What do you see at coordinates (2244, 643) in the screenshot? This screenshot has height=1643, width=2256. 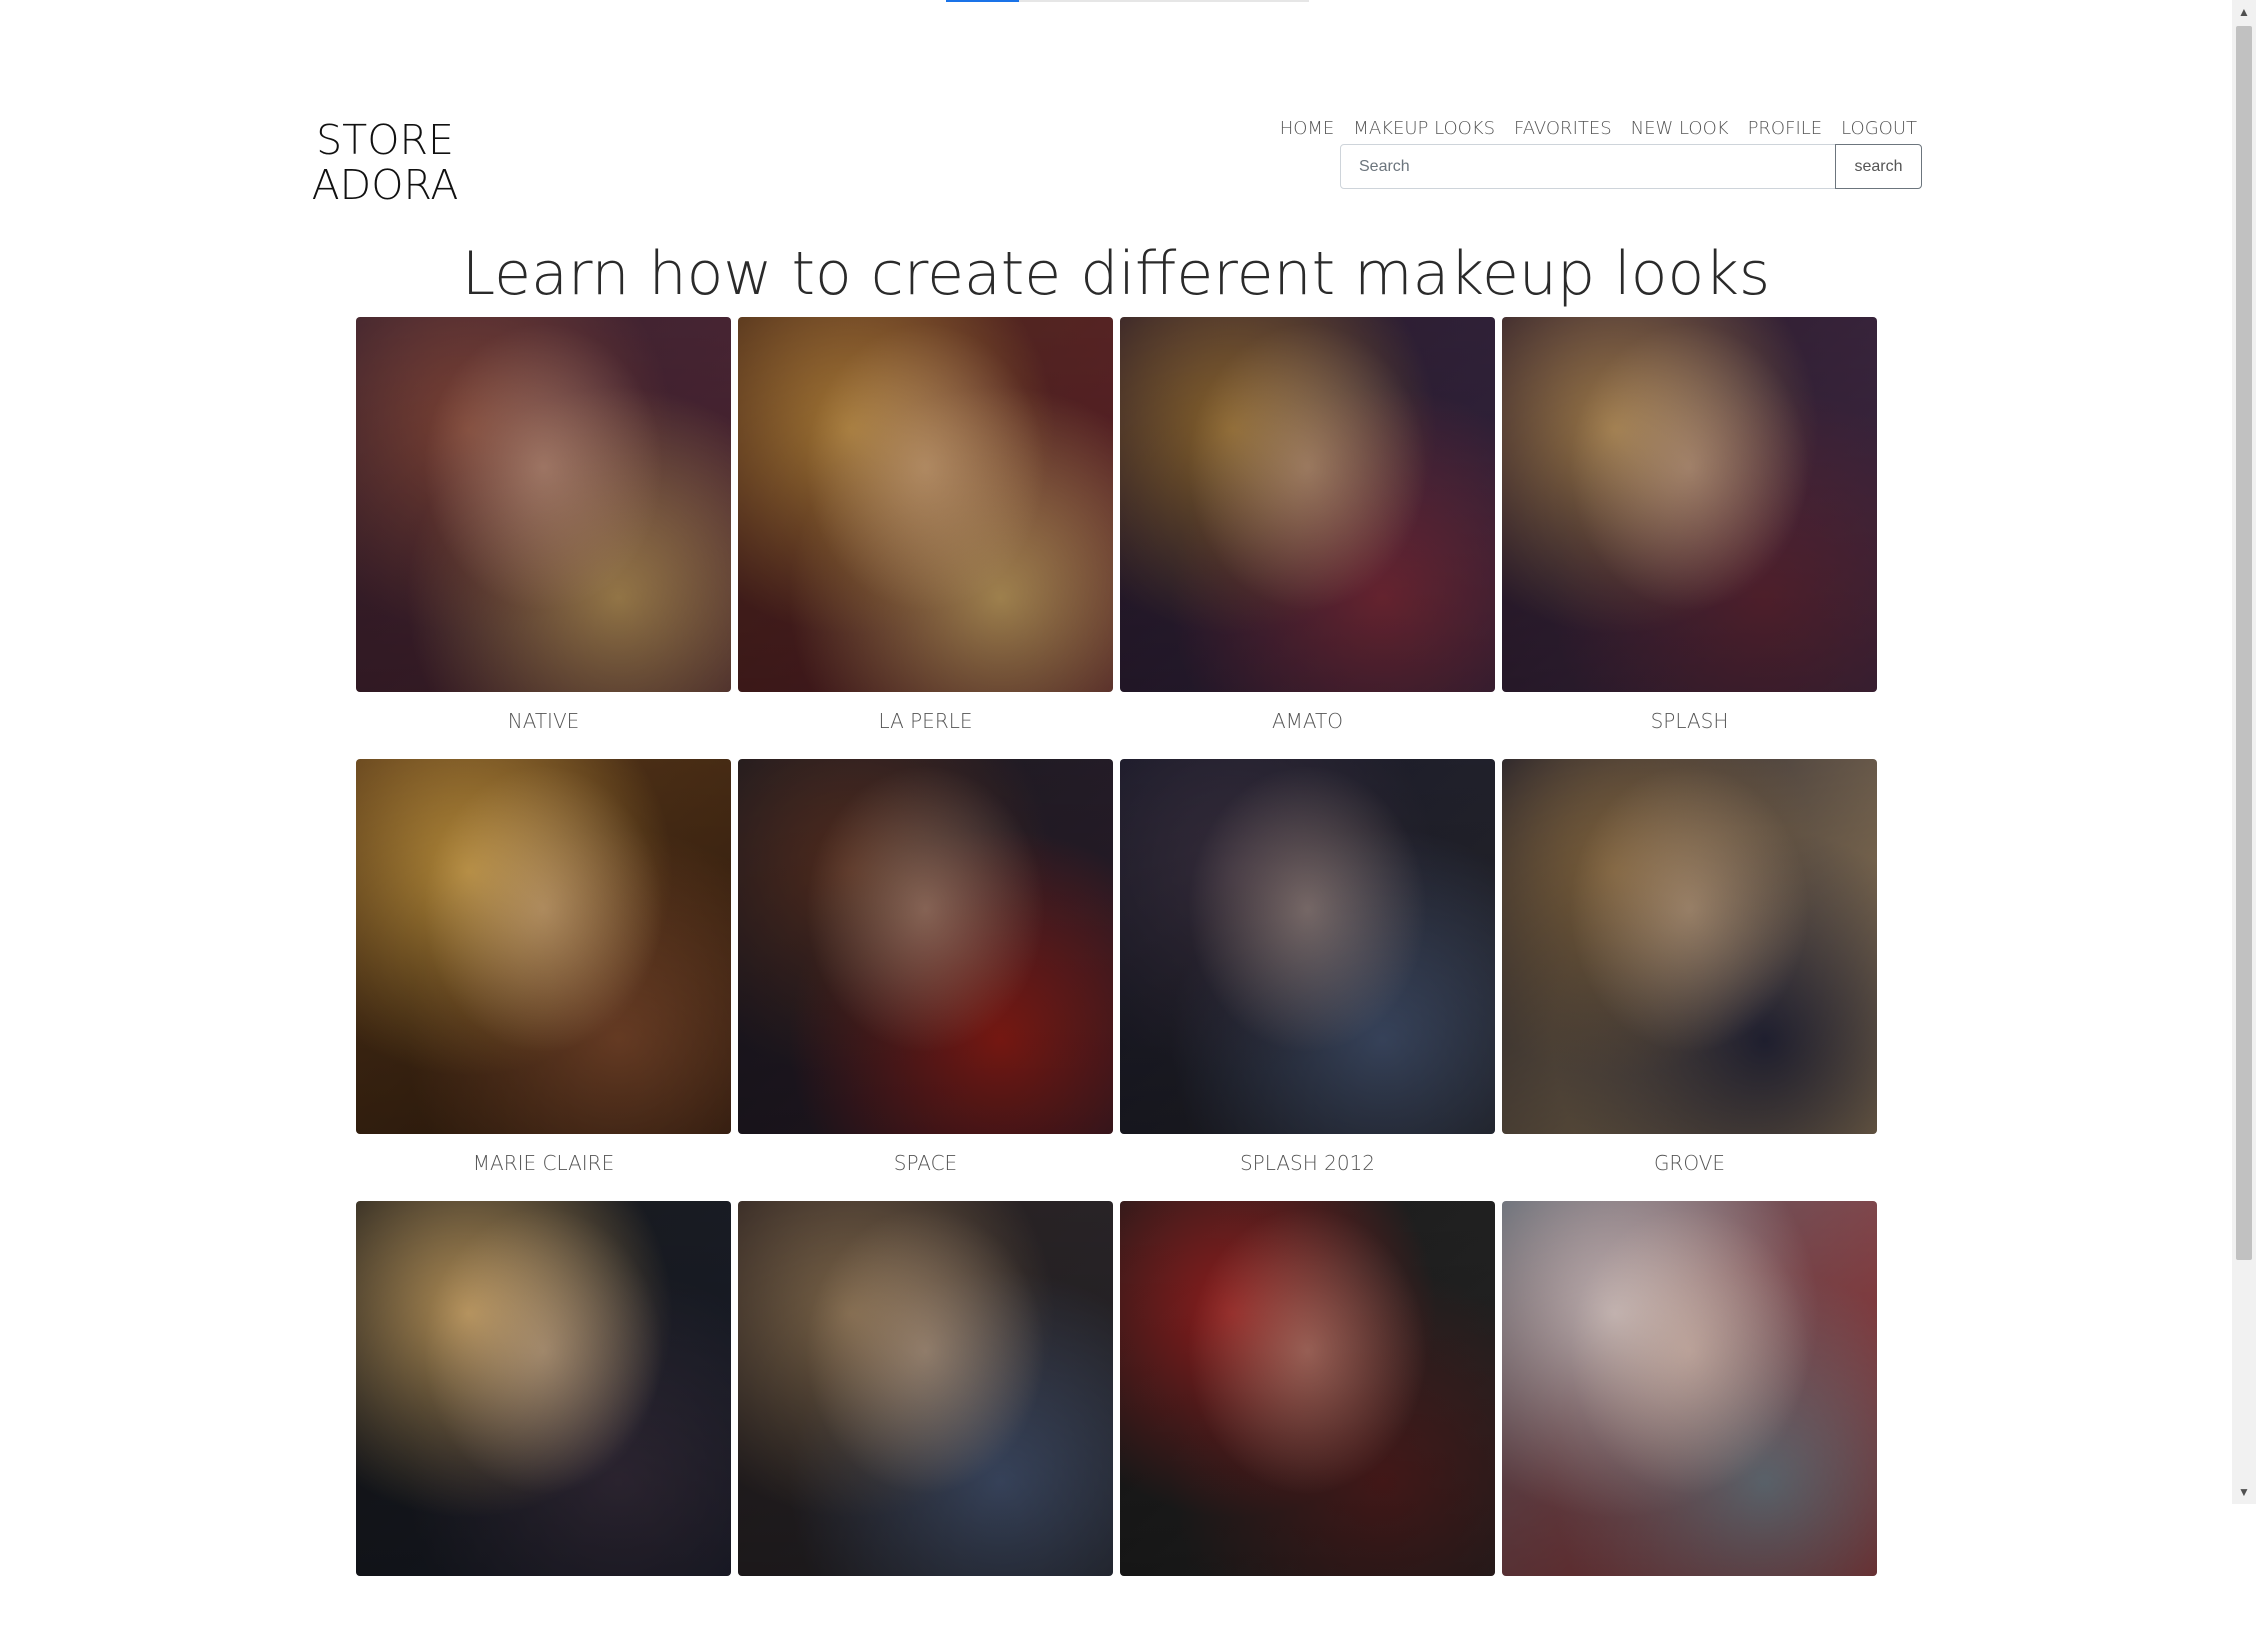 I see `scrollbar-thumb` at bounding box center [2244, 643].